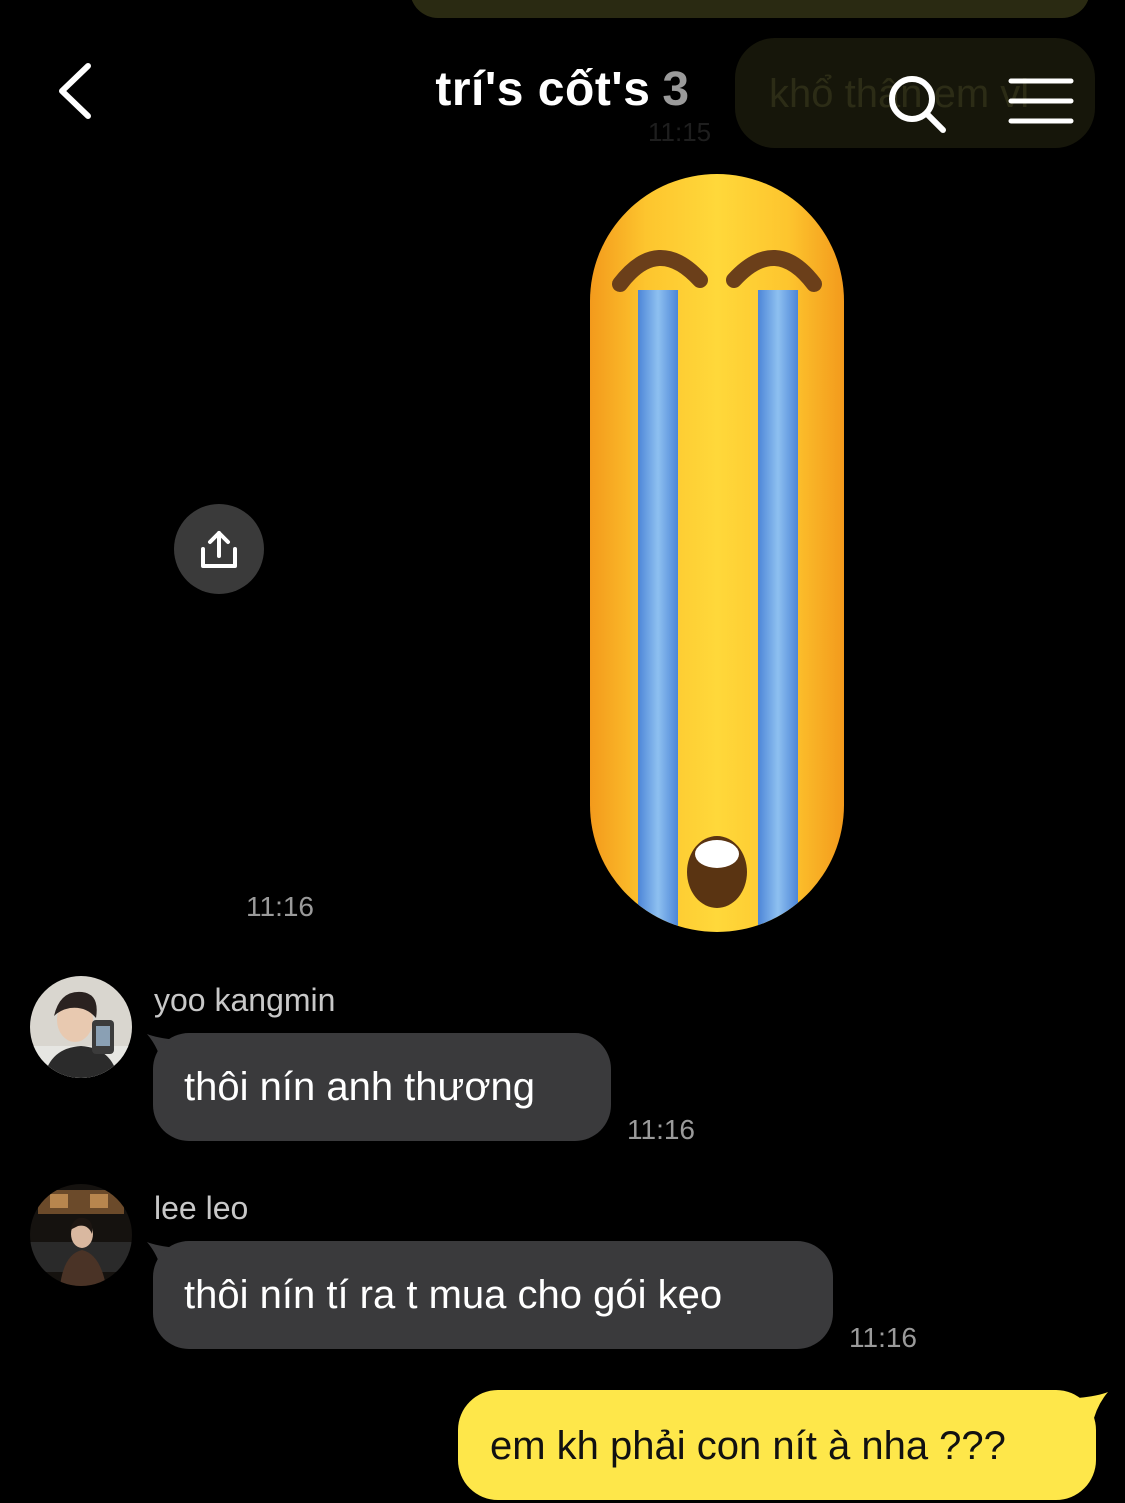  I want to click on sender-name: yoo kangmin, so click(245, 1000).